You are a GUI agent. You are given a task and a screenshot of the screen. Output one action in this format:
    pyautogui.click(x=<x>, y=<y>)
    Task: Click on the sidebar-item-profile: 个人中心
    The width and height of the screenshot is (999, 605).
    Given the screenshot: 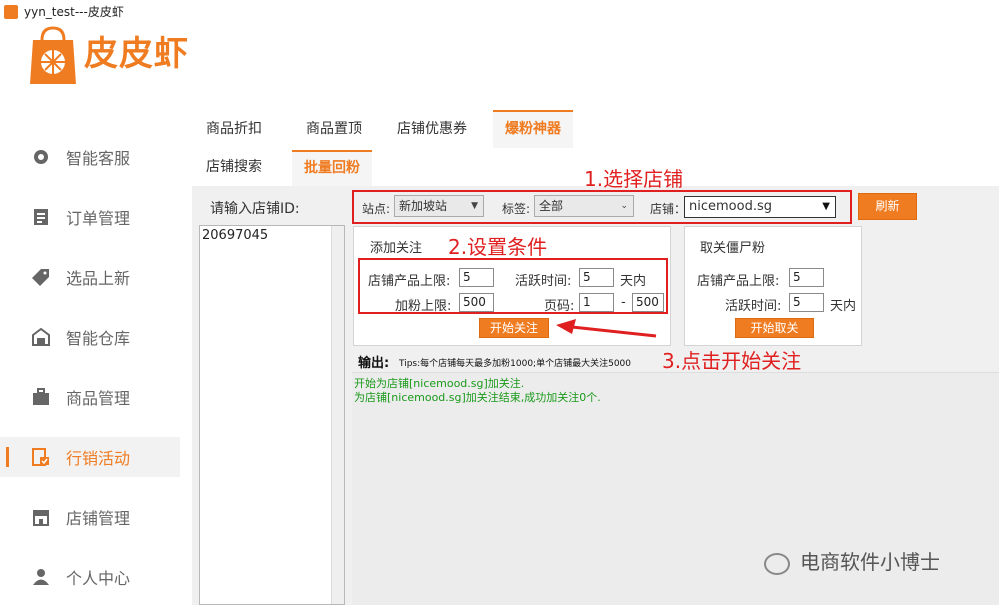 What is the action you would take?
    pyautogui.click(x=90, y=577)
    